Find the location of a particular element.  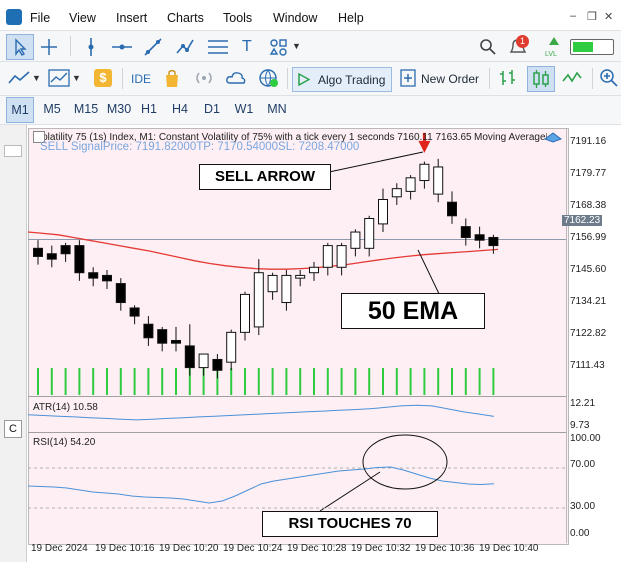

ema-annotation: 50 EMA is located at coordinates (413, 311).